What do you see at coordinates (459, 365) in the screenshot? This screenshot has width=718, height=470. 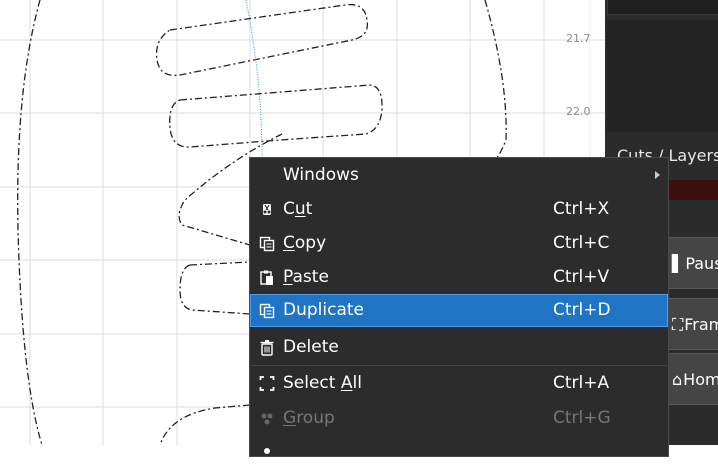 I see `menu-separator` at bounding box center [459, 365].